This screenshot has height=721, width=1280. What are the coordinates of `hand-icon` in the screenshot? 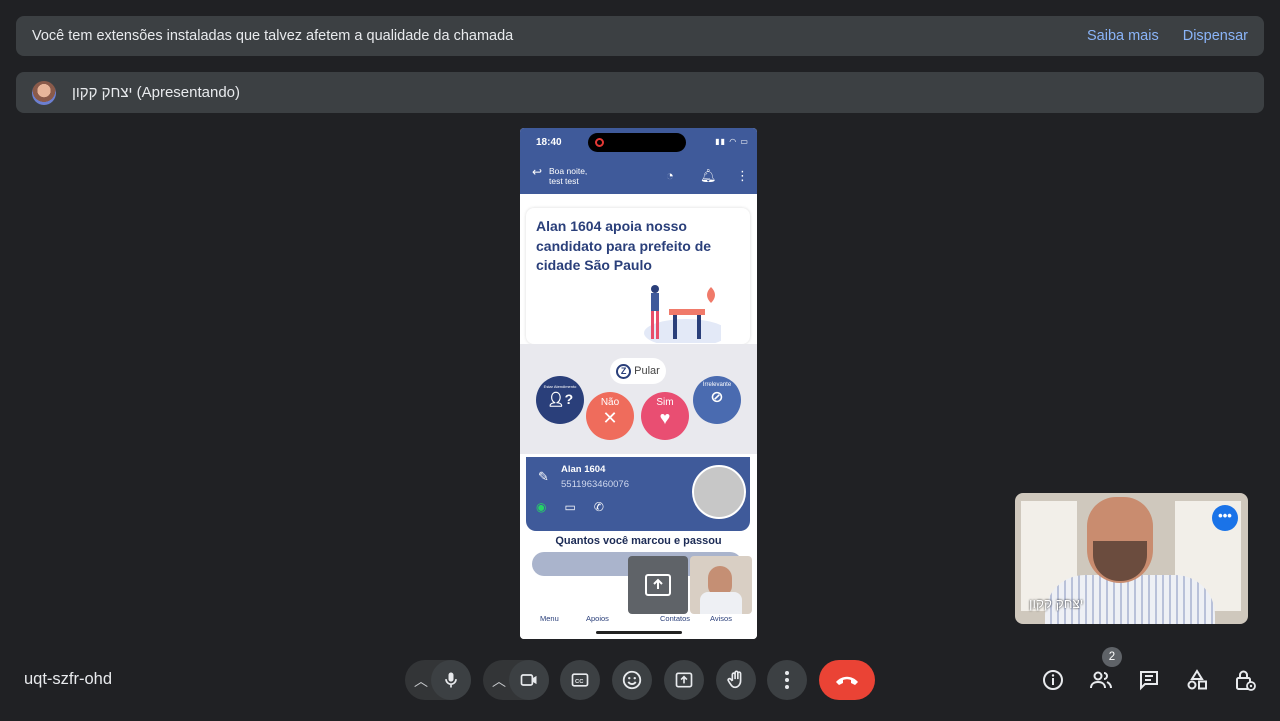 It's located at (734, 679).